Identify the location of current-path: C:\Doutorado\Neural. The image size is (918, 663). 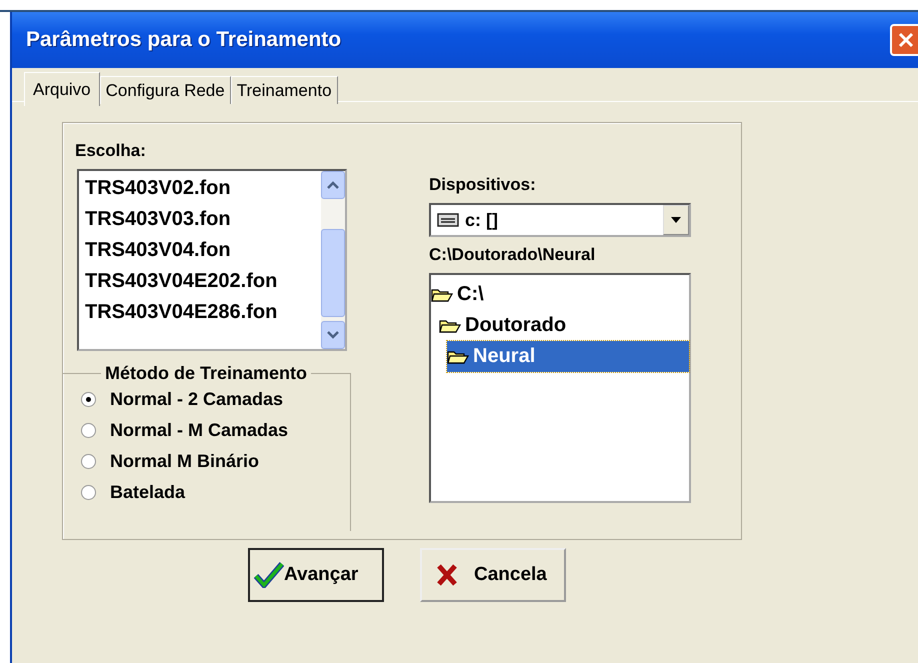
(512, 255).